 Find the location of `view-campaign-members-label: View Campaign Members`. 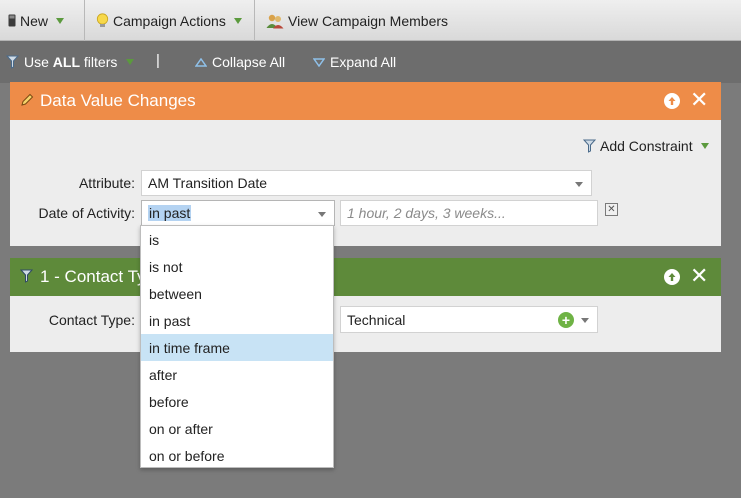

view-campaign-members-label: View Campaign Members is located at coordinates (368, 20).